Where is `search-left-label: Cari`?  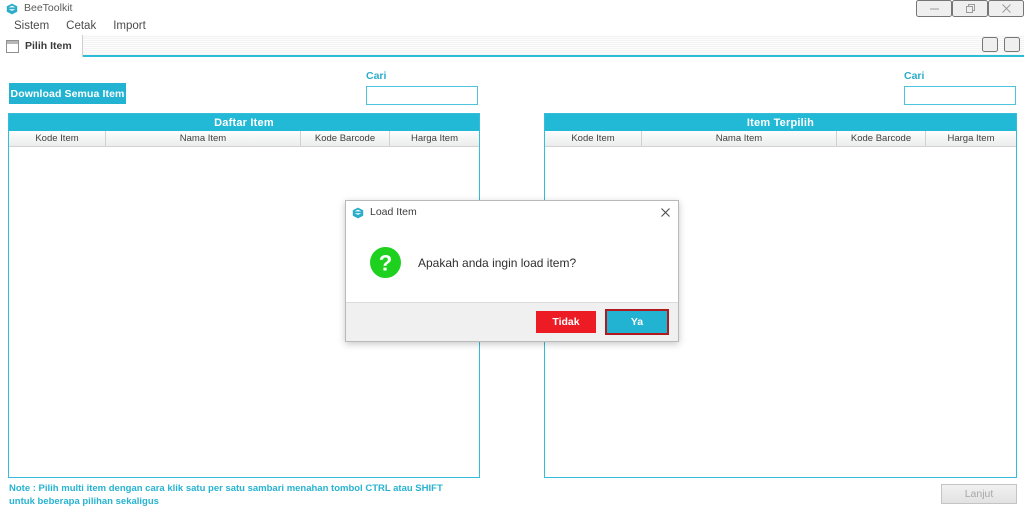 search-left-label: Cari is located at coordinates (376, 76).